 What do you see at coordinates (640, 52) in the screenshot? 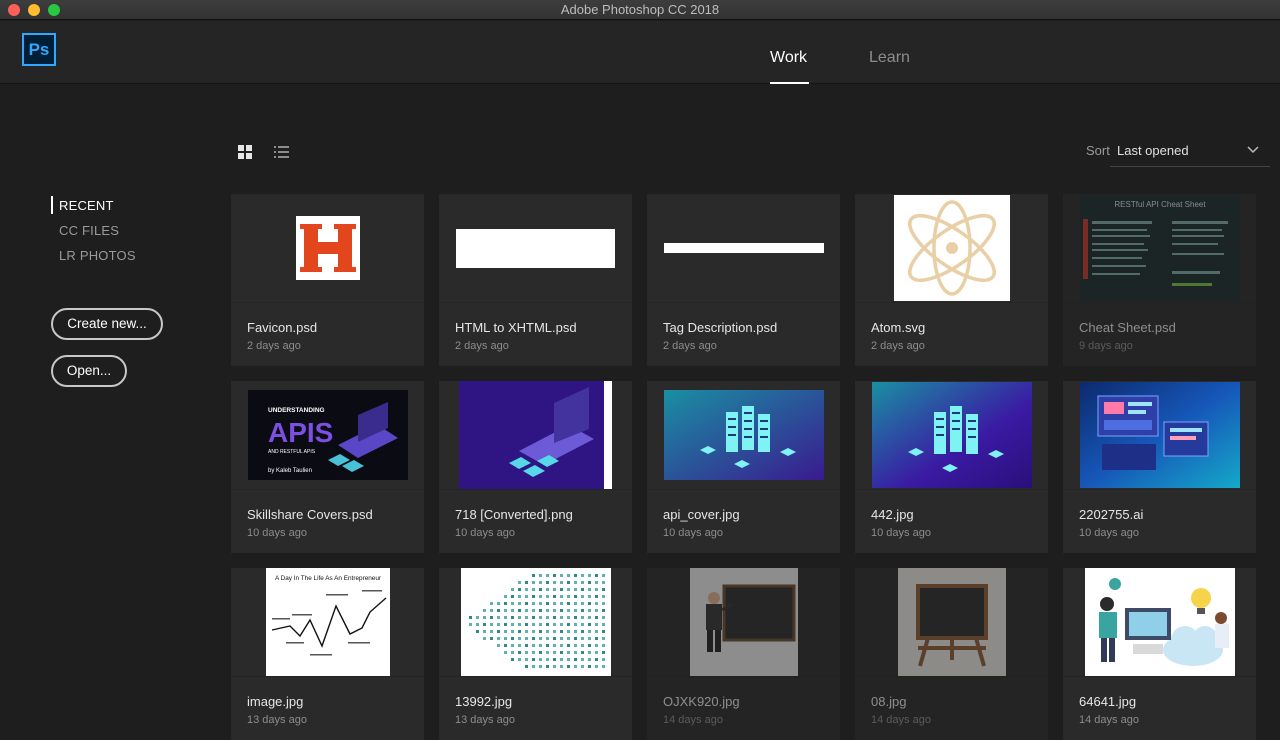
I see `app-header: Ps Work Learn` at bounding box center [640, 52].